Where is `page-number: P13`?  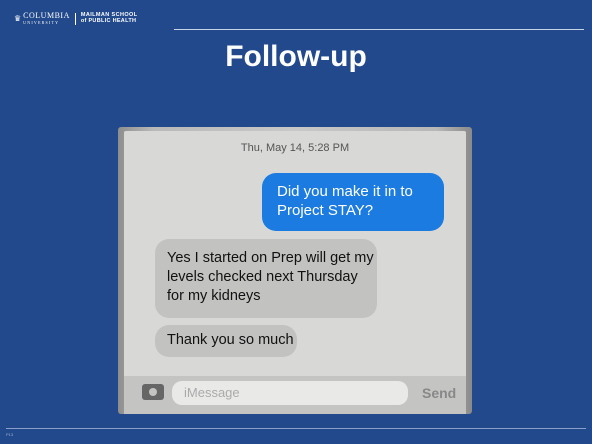
page-number: P13 is located at coordinates (10, 434).